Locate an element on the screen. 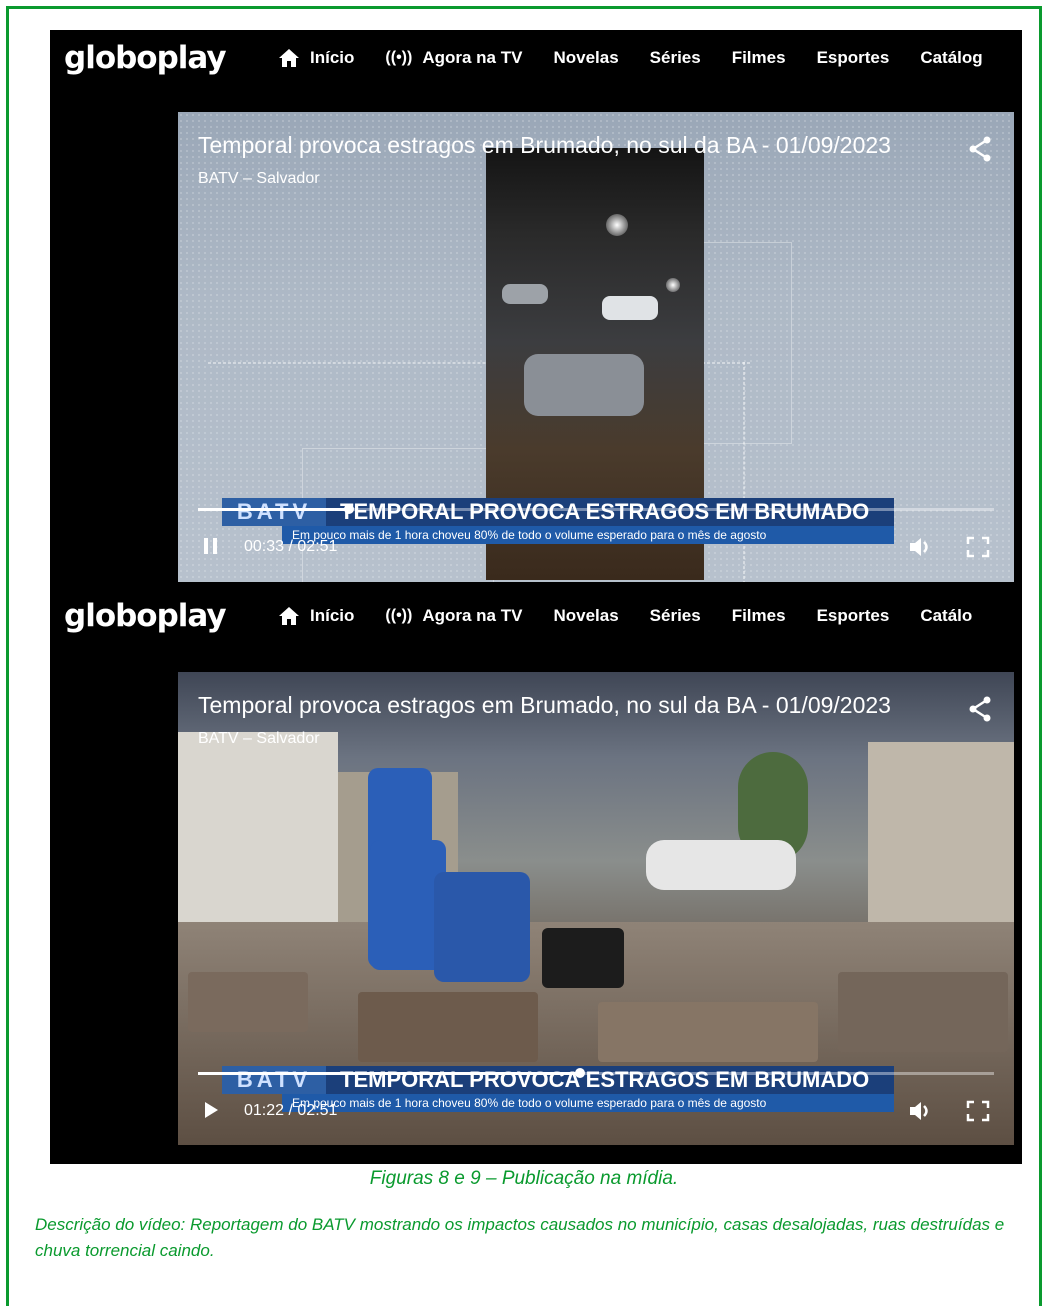  pause-icon is located at coordinates (211, 546).